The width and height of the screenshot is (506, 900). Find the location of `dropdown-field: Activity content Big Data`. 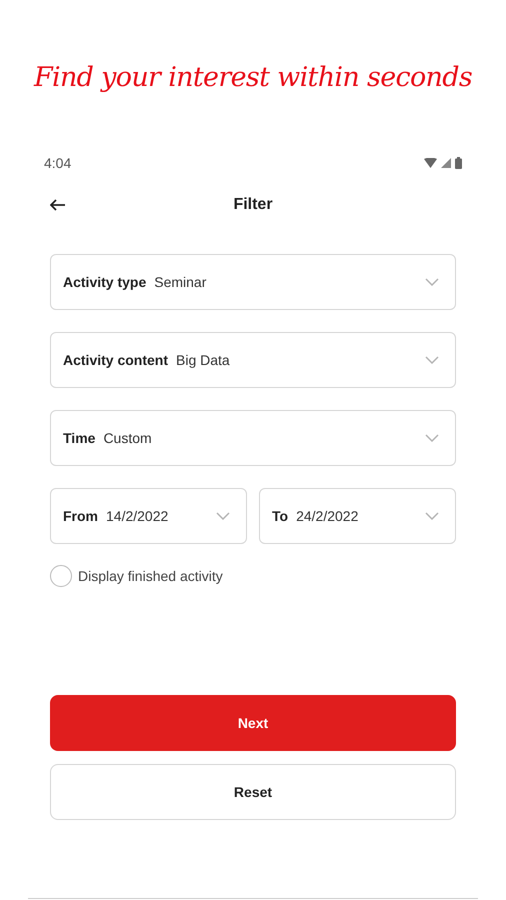

dropdown-field: Activity content Big Data is located at coordinates (253, 360).